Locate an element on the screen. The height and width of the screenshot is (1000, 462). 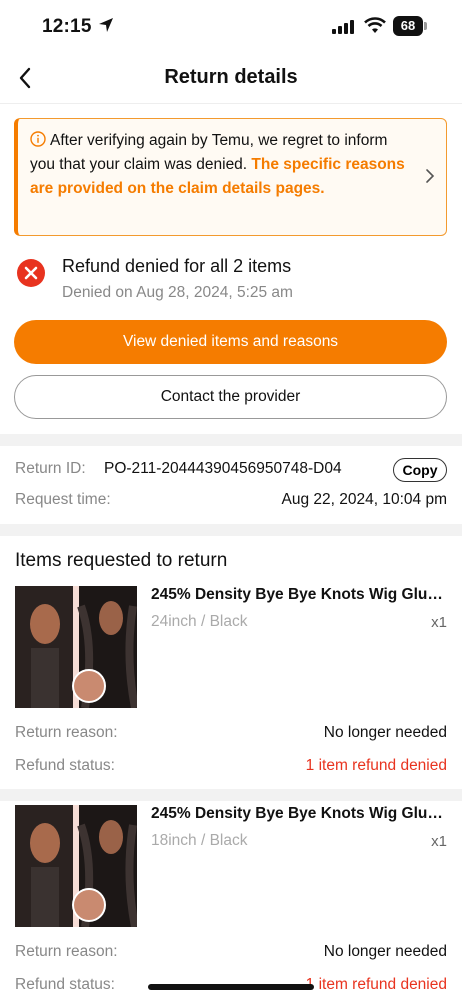
denied-date: Denied on Aug 28, 2024, 5:25 am is located at coordinates (177, 292).